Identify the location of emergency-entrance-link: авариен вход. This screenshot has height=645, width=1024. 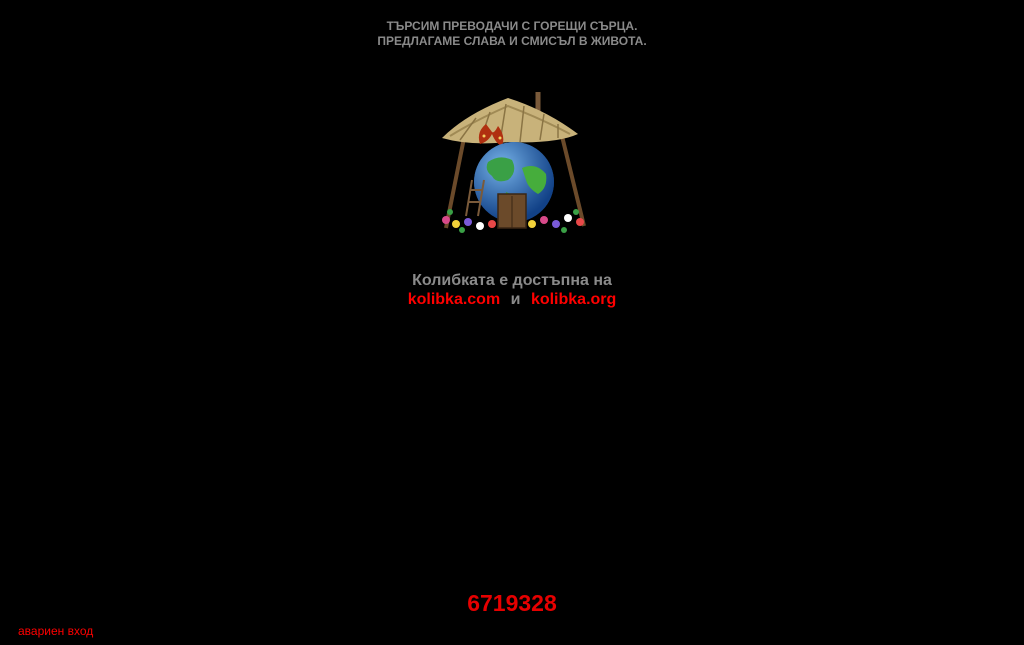
(55, 631).